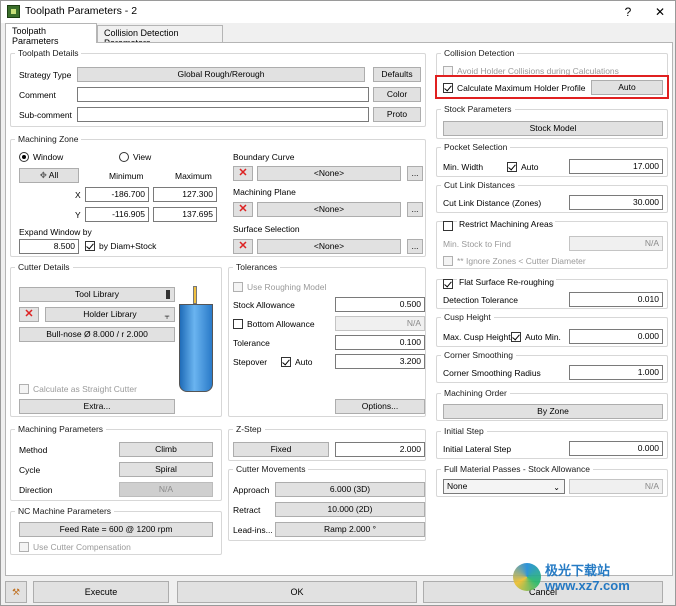 Image resolution: width=676 pixels, height=606 pixels. I want to click on feed-rate-button: Feed Rate = 600 @ 1200 rpm, so click(116, 529).